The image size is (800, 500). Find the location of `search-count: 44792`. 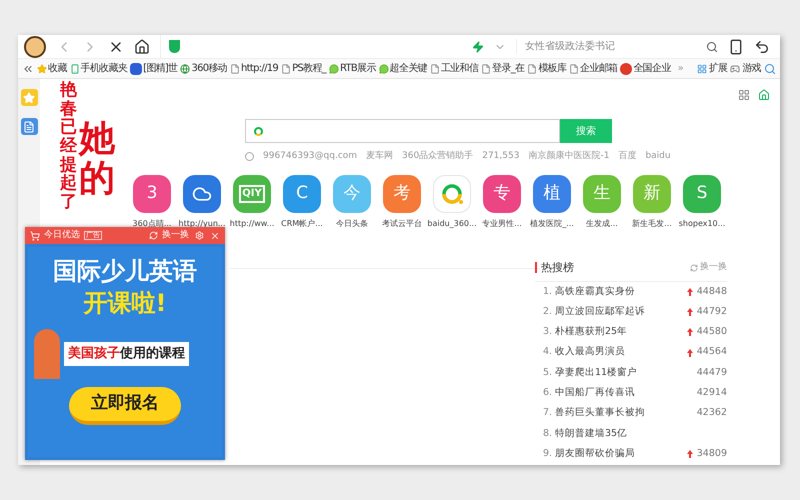

search-count: 44792 is located at coordinates (711, 311).